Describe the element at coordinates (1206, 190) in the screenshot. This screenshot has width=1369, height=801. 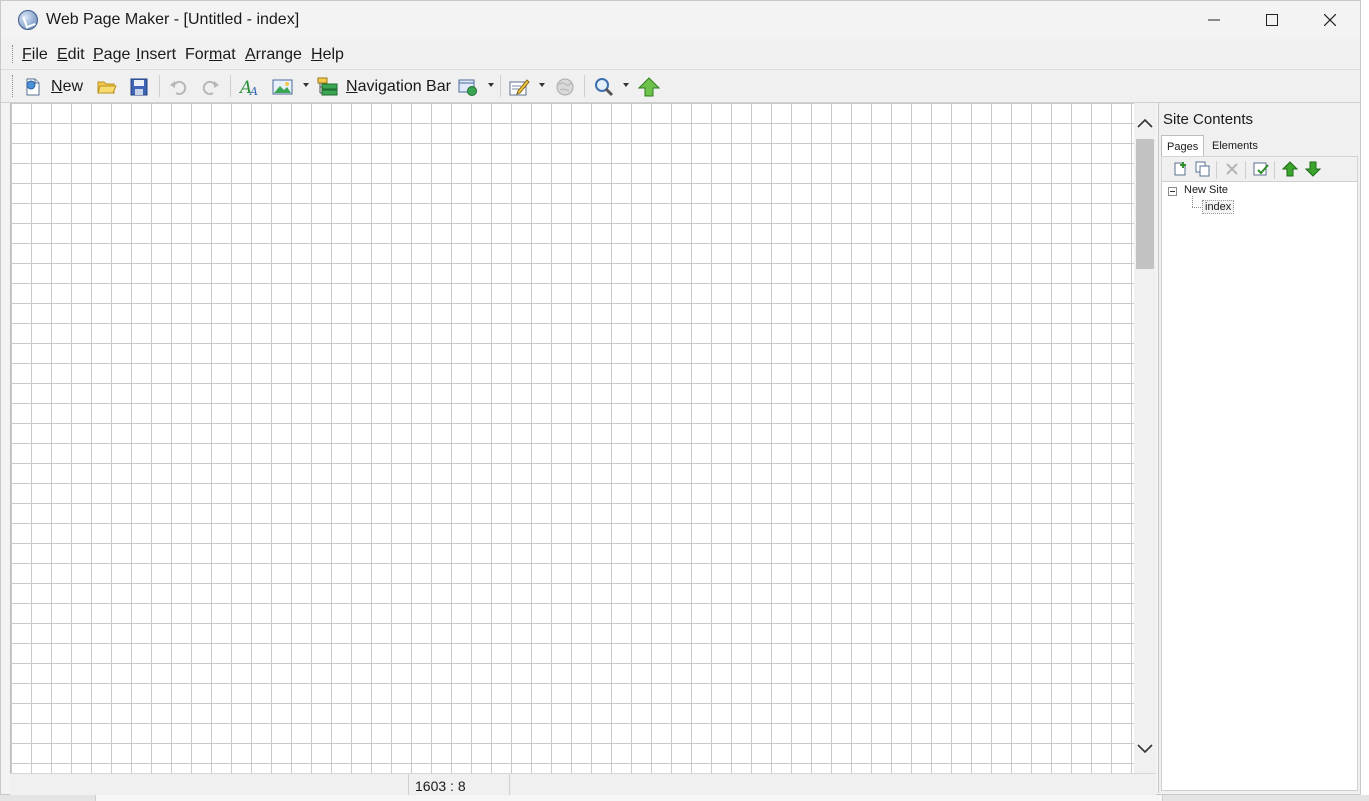
I see `tree-node-new-site: New Site` at that location.